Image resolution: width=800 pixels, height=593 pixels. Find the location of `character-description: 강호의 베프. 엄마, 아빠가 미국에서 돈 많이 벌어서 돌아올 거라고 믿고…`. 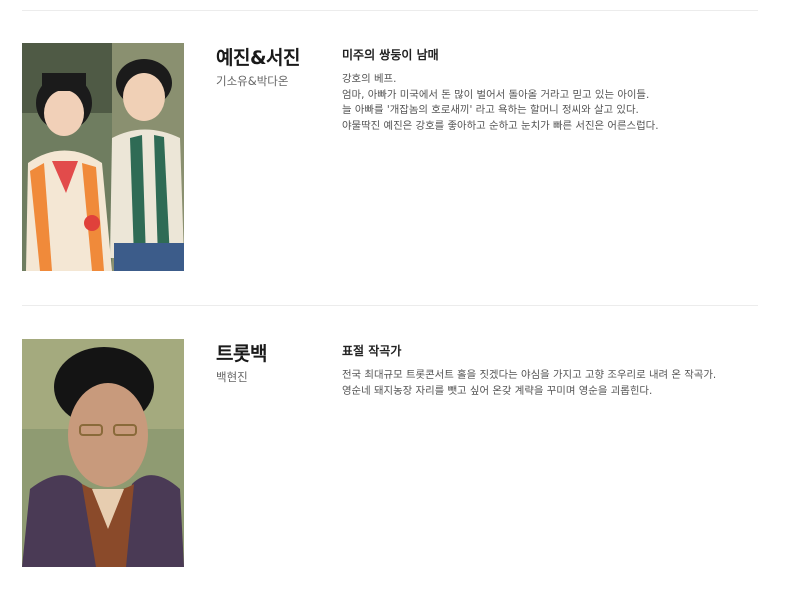

character-description: 강호의 베프. 엄마, 아빠가 미국에서 돈 많이 벌어서 돌아올 거라고 믿고… is located at coordinates (547, 103).